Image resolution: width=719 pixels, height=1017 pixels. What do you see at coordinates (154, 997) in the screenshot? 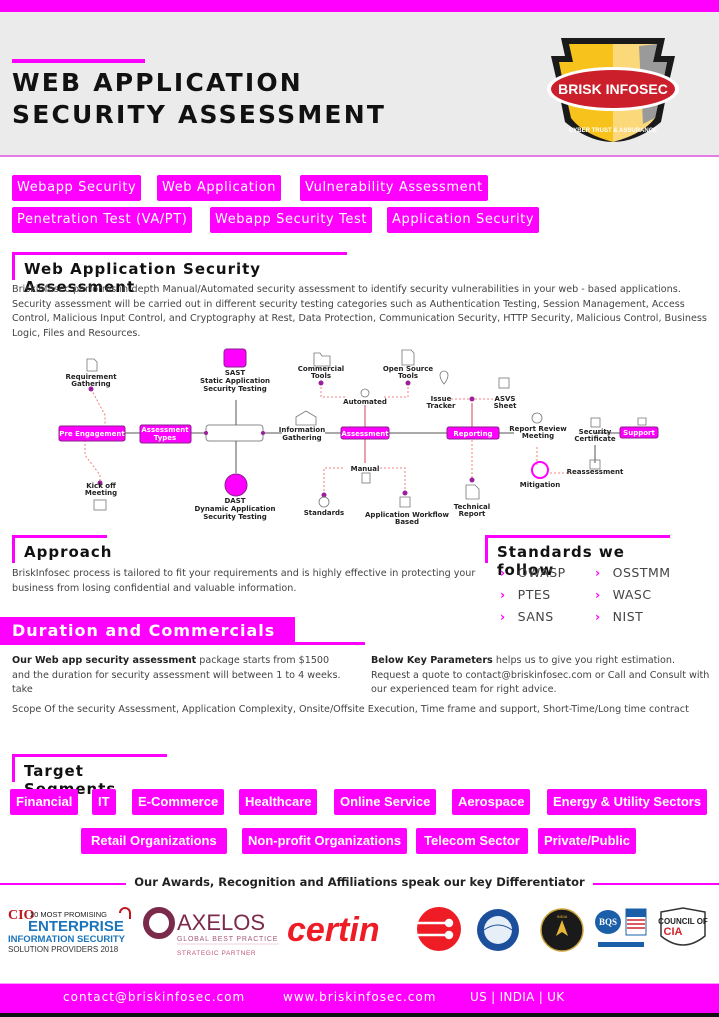
I see `footer-email-link: contact@briskinfosec.com` at bounding box center [154, 997].